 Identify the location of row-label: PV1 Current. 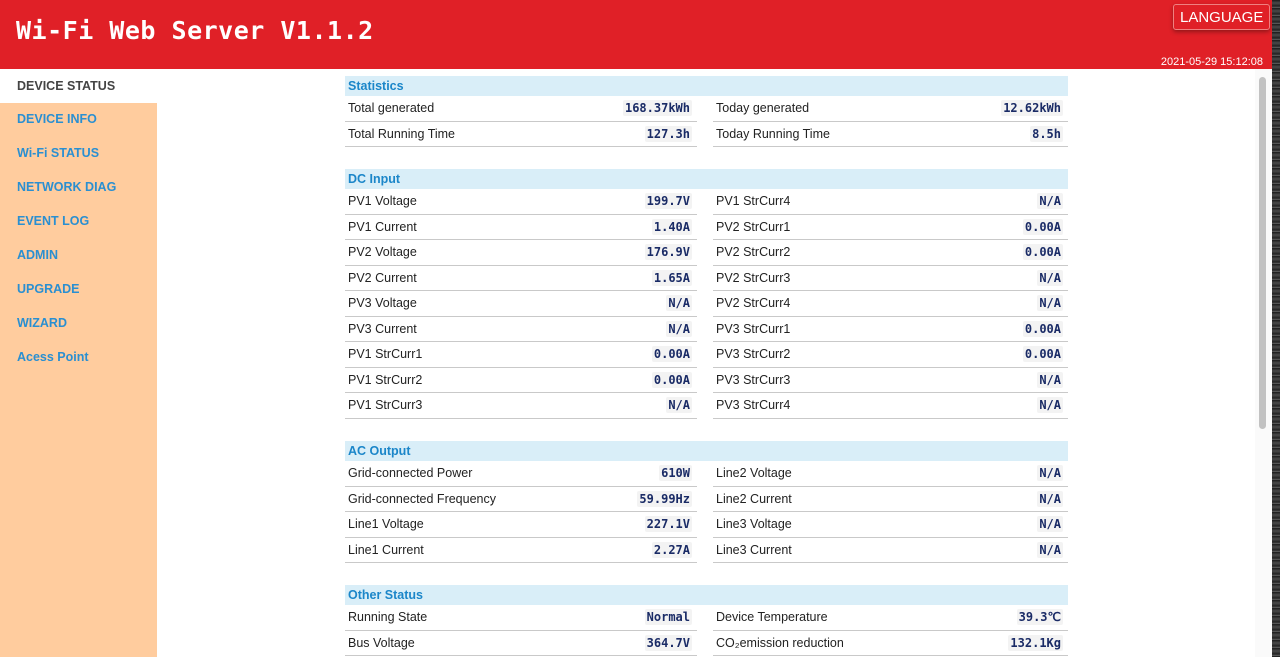
(382, 226).